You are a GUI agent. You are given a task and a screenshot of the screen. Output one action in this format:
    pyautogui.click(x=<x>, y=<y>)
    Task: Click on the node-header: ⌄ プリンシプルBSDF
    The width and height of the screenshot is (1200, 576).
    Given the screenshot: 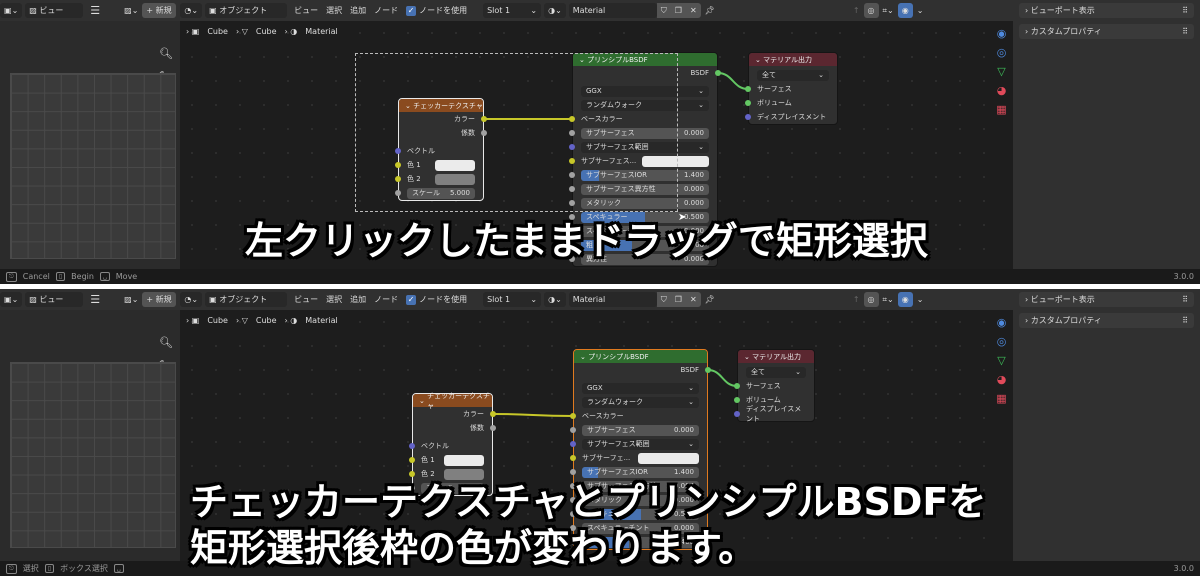 What is the action you would take?
    pyautogui.click(x=640, y=356)
    